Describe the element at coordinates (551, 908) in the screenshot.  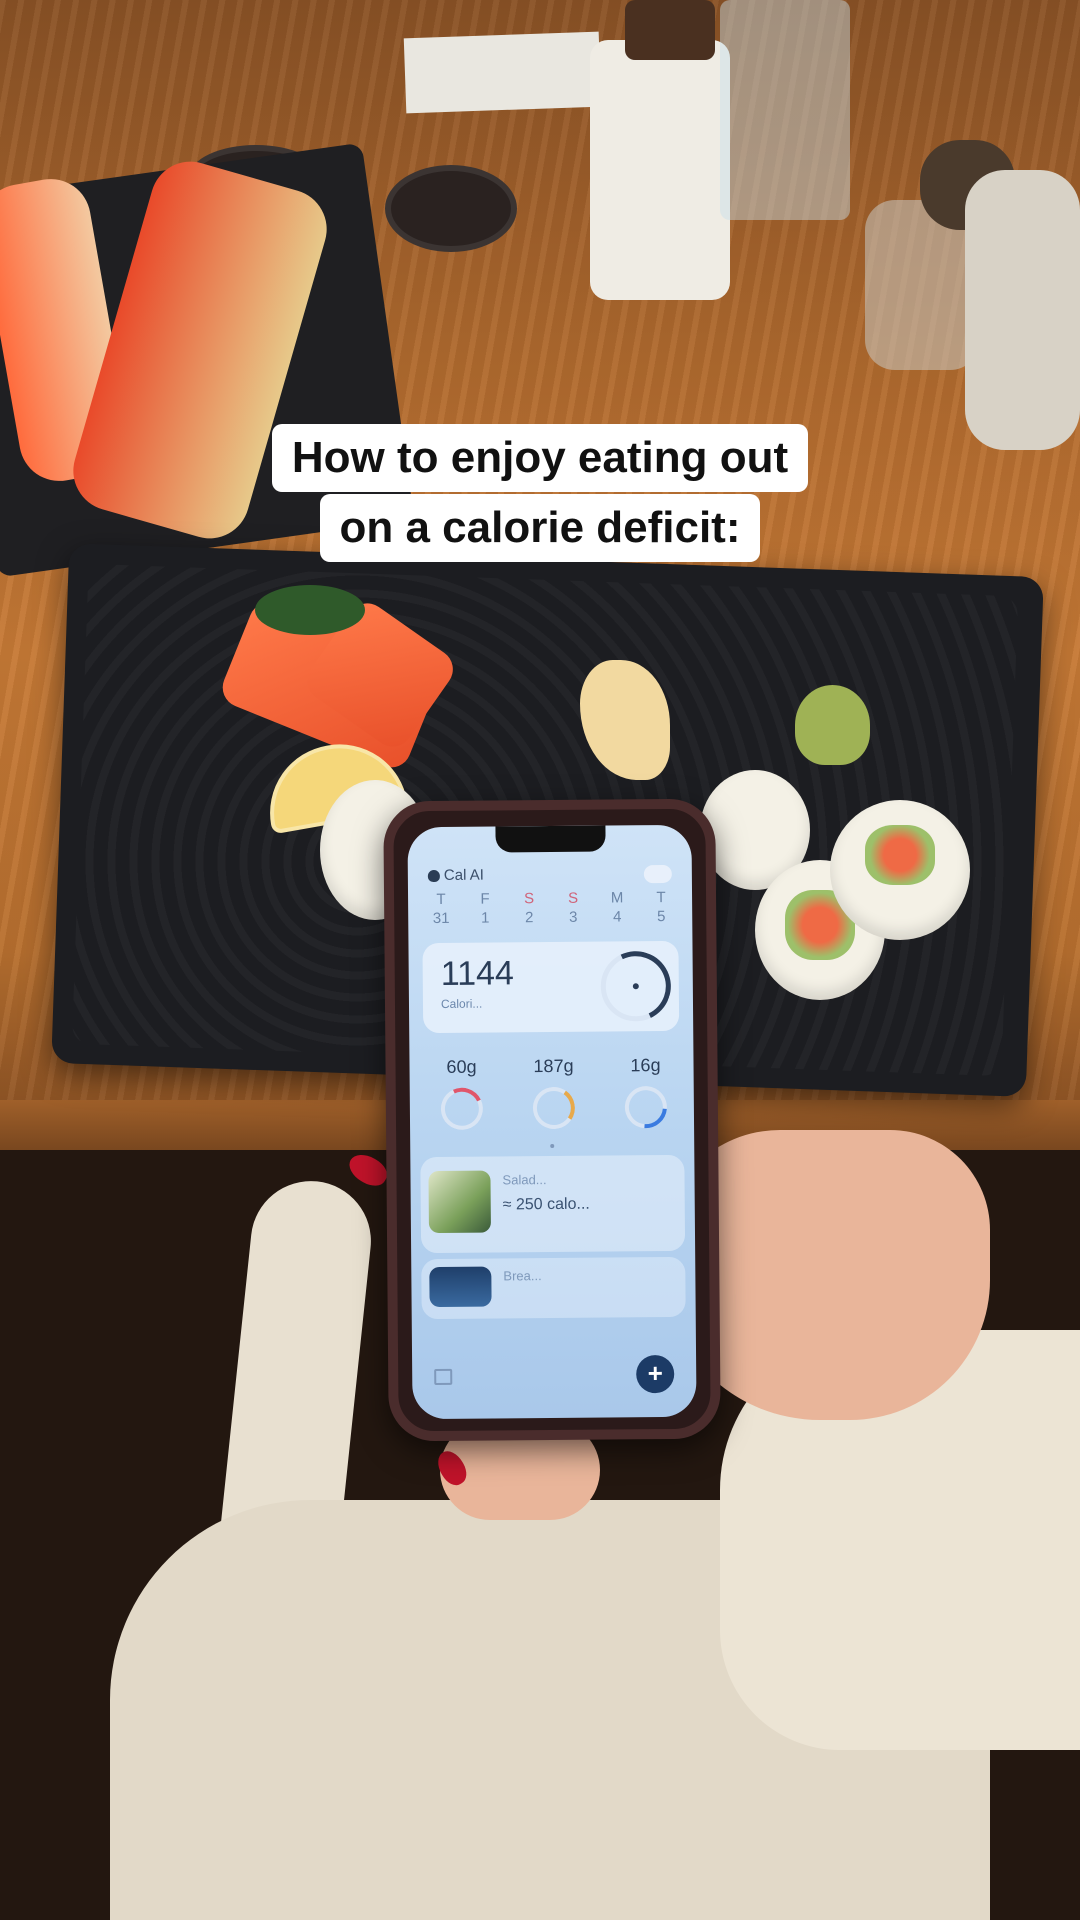
I see `week-day-selector: T 31 F 1 S 2 S 3 M 4 T 5` at that location.